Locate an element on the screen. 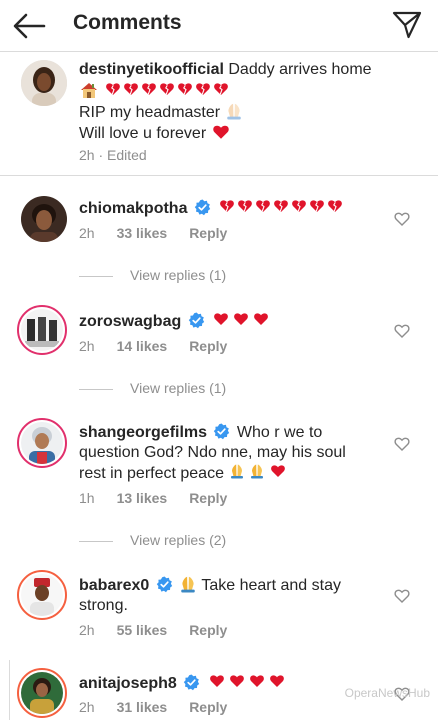  caption-meta: 2h · Edited is located at coordinates (113, 155).